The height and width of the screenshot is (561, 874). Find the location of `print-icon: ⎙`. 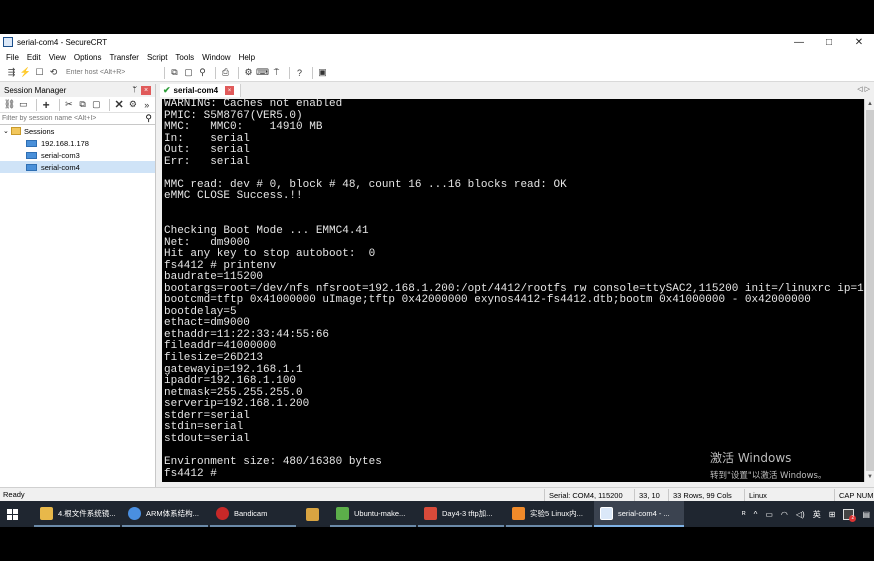

print-icon: ⎙ is located at coordinates (225, 72).